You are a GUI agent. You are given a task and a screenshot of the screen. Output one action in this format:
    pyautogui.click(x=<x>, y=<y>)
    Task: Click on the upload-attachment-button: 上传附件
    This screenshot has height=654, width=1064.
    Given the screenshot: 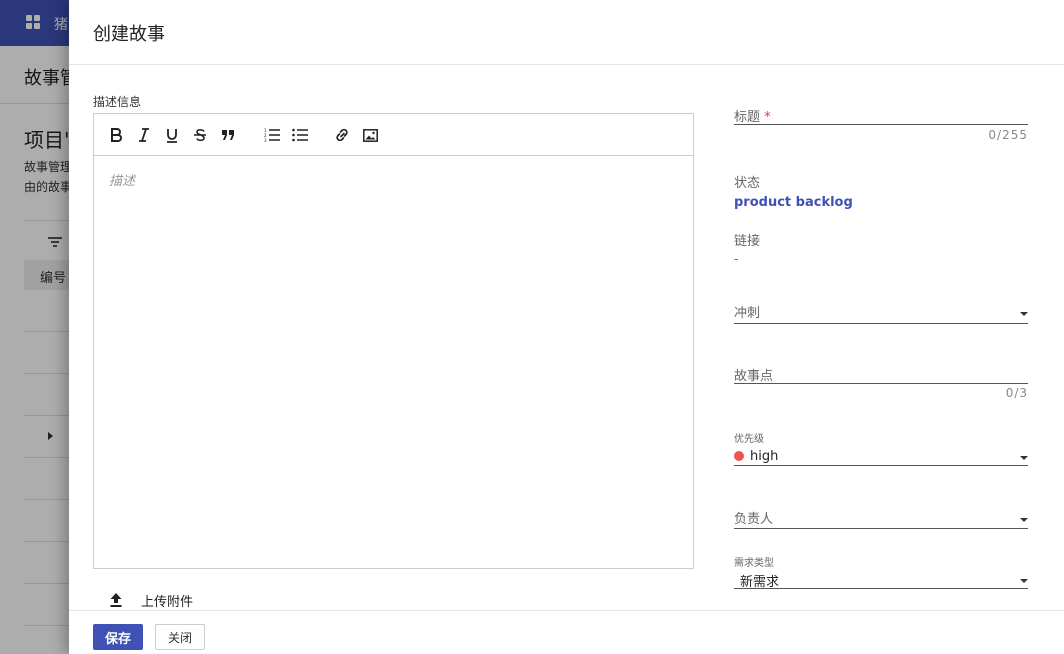 What is the action you would take?
    pyautogui.click(x=151, y=600)
    